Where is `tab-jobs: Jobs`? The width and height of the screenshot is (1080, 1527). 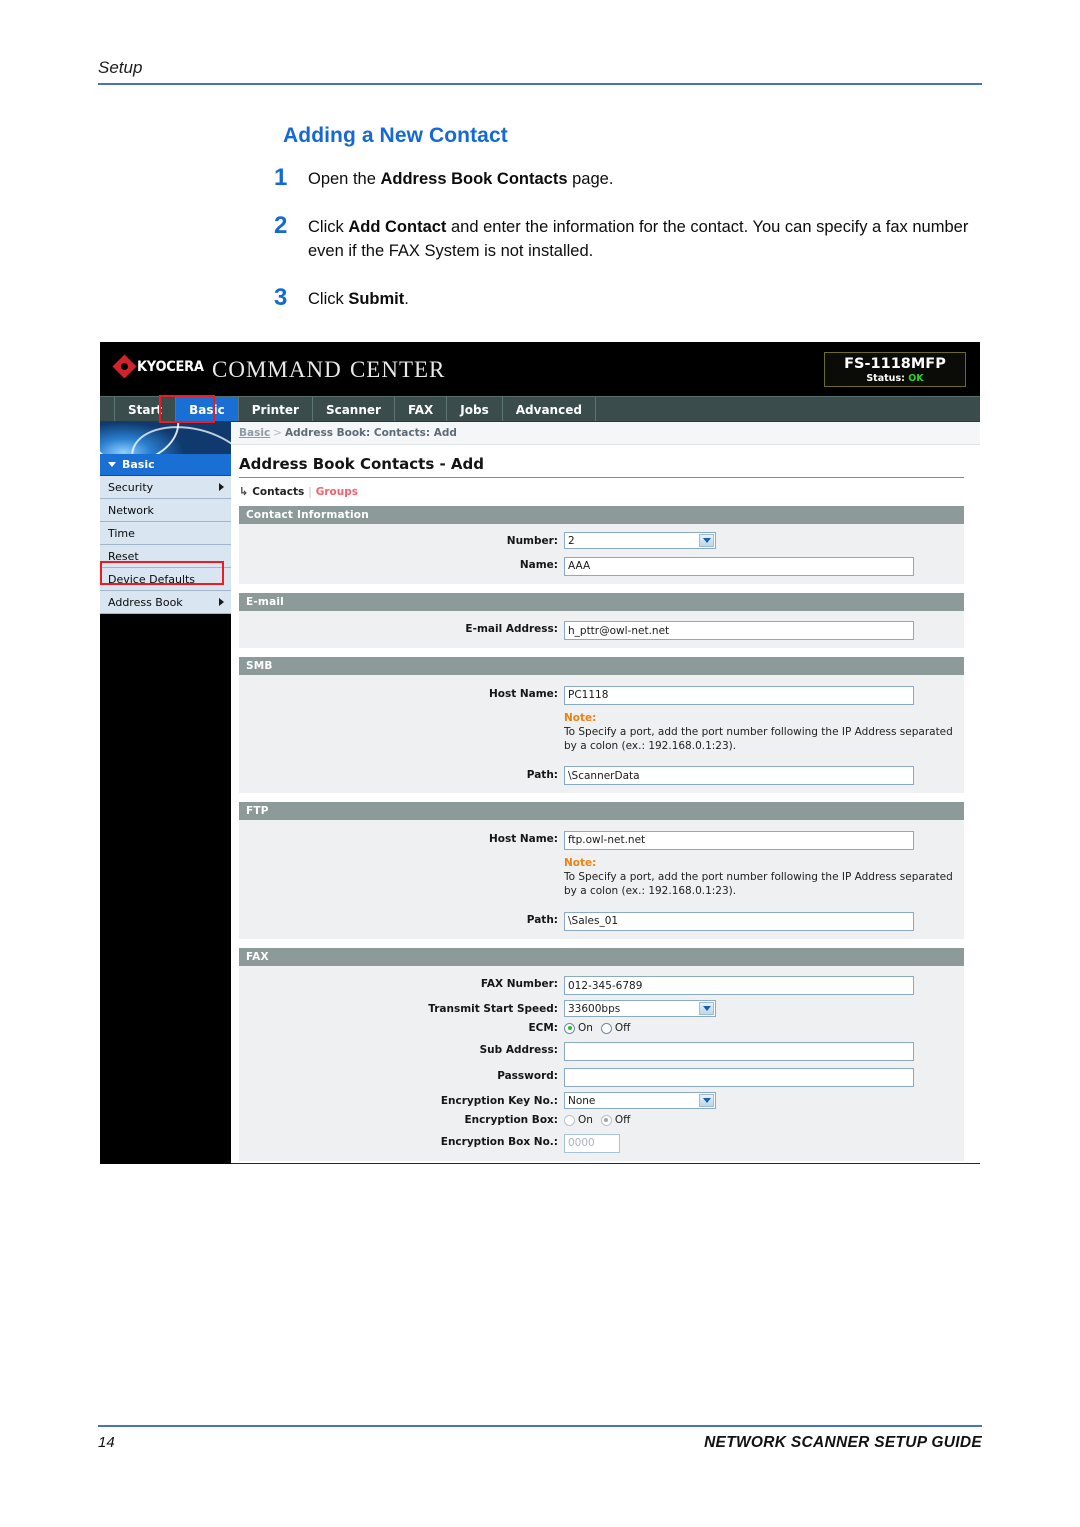 tab-jobs: Jobs is located at coordinates (475, 409).